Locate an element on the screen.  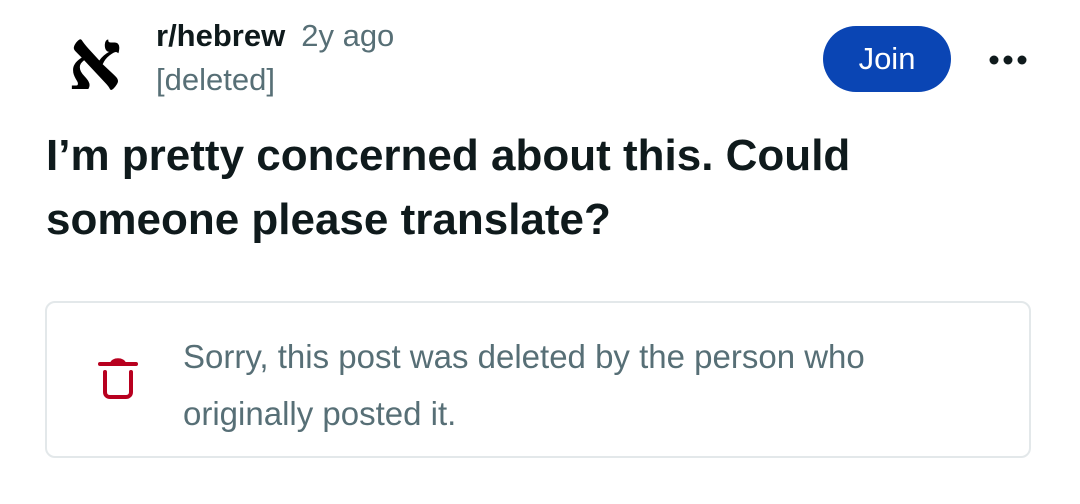
aleph-icon: א is located at coordinates (95, 59).